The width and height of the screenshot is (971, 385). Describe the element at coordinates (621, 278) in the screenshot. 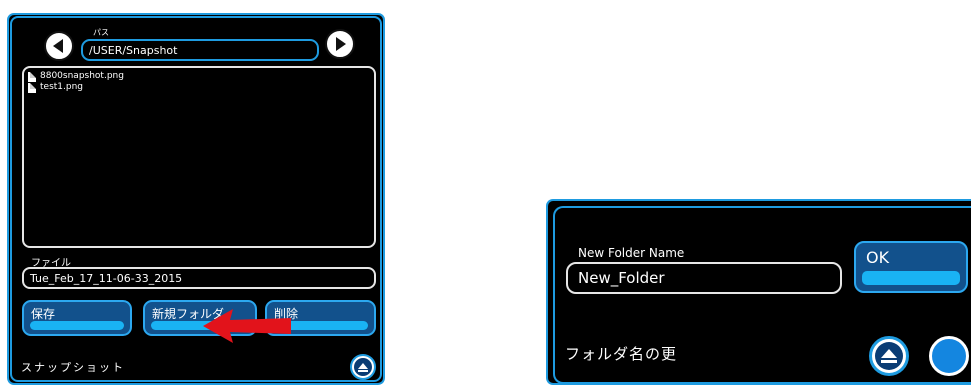

I see `new-folder-name-value: New_Folder` at that location.